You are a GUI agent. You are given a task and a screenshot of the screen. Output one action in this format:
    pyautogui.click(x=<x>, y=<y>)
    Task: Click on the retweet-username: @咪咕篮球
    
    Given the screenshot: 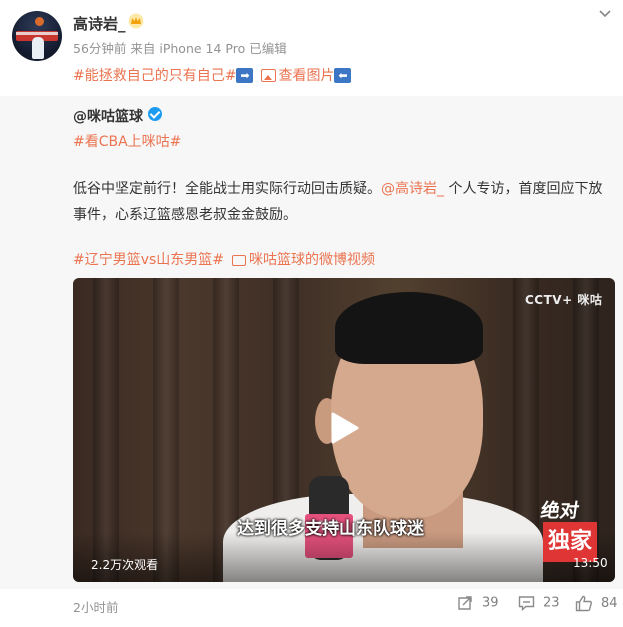 What is the action you would take?
    pyautogui.click(x=108, y=116)
    